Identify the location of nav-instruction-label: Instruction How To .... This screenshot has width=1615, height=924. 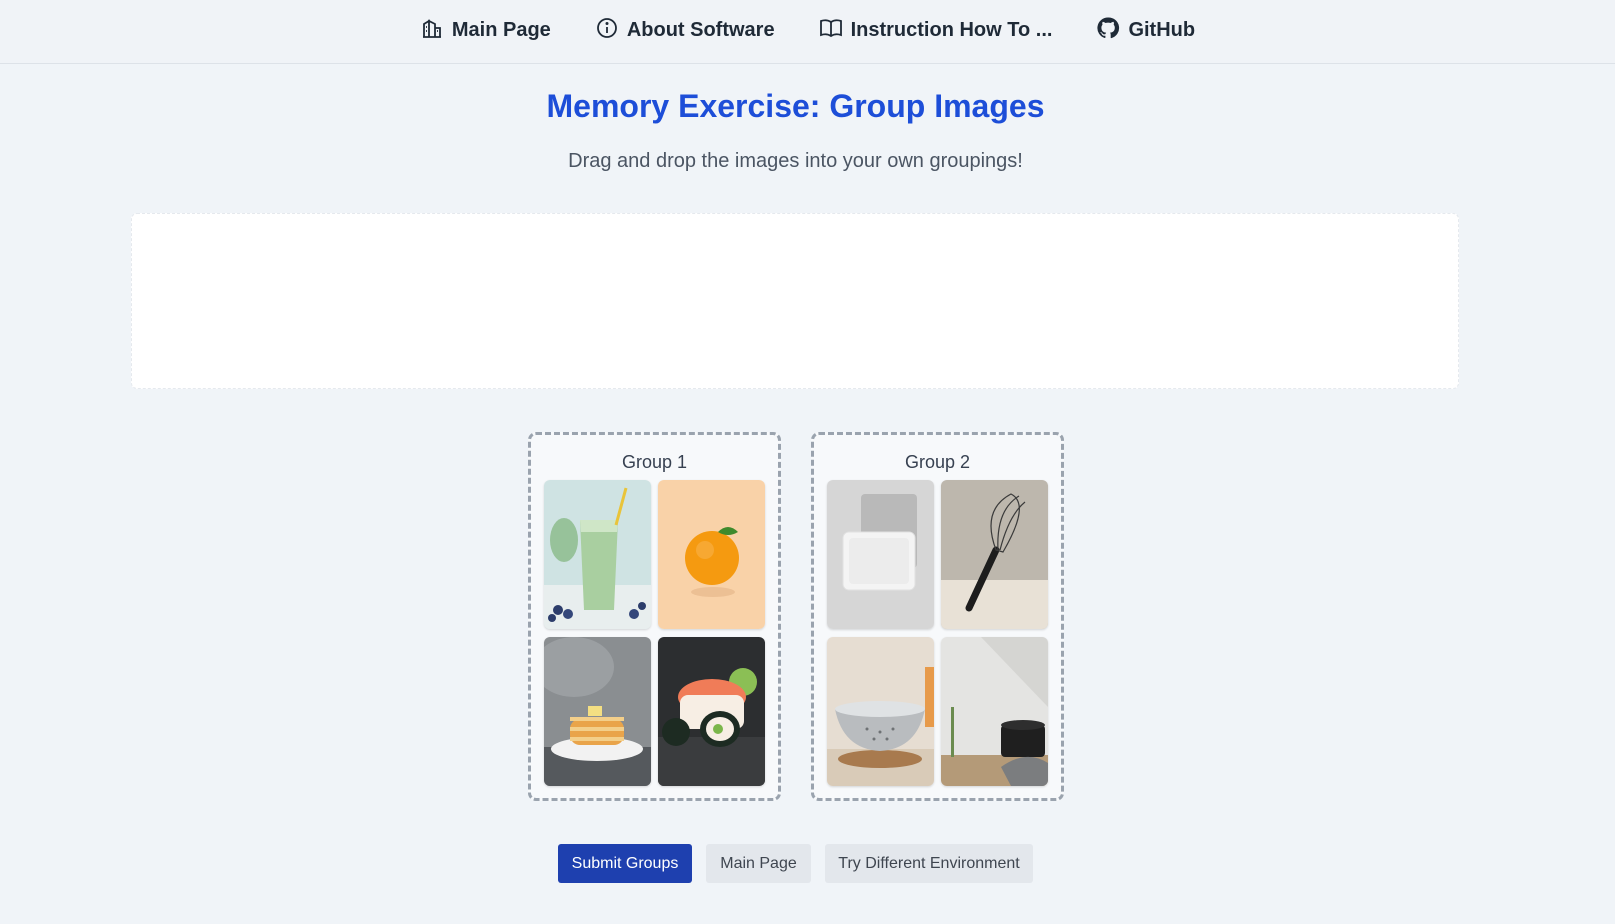
(951, 30).